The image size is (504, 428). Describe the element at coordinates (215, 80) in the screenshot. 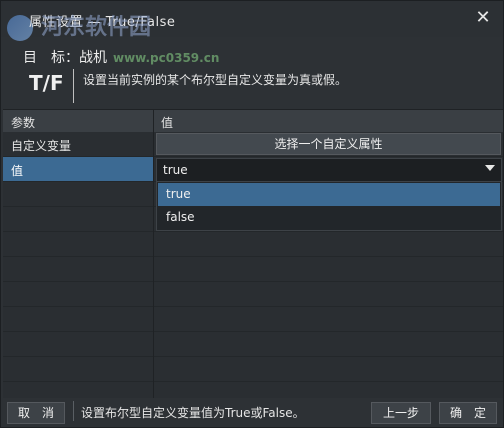

I see `action-description: 设置当前实例的某个布尔型自定义变量为真或假。` at that location.